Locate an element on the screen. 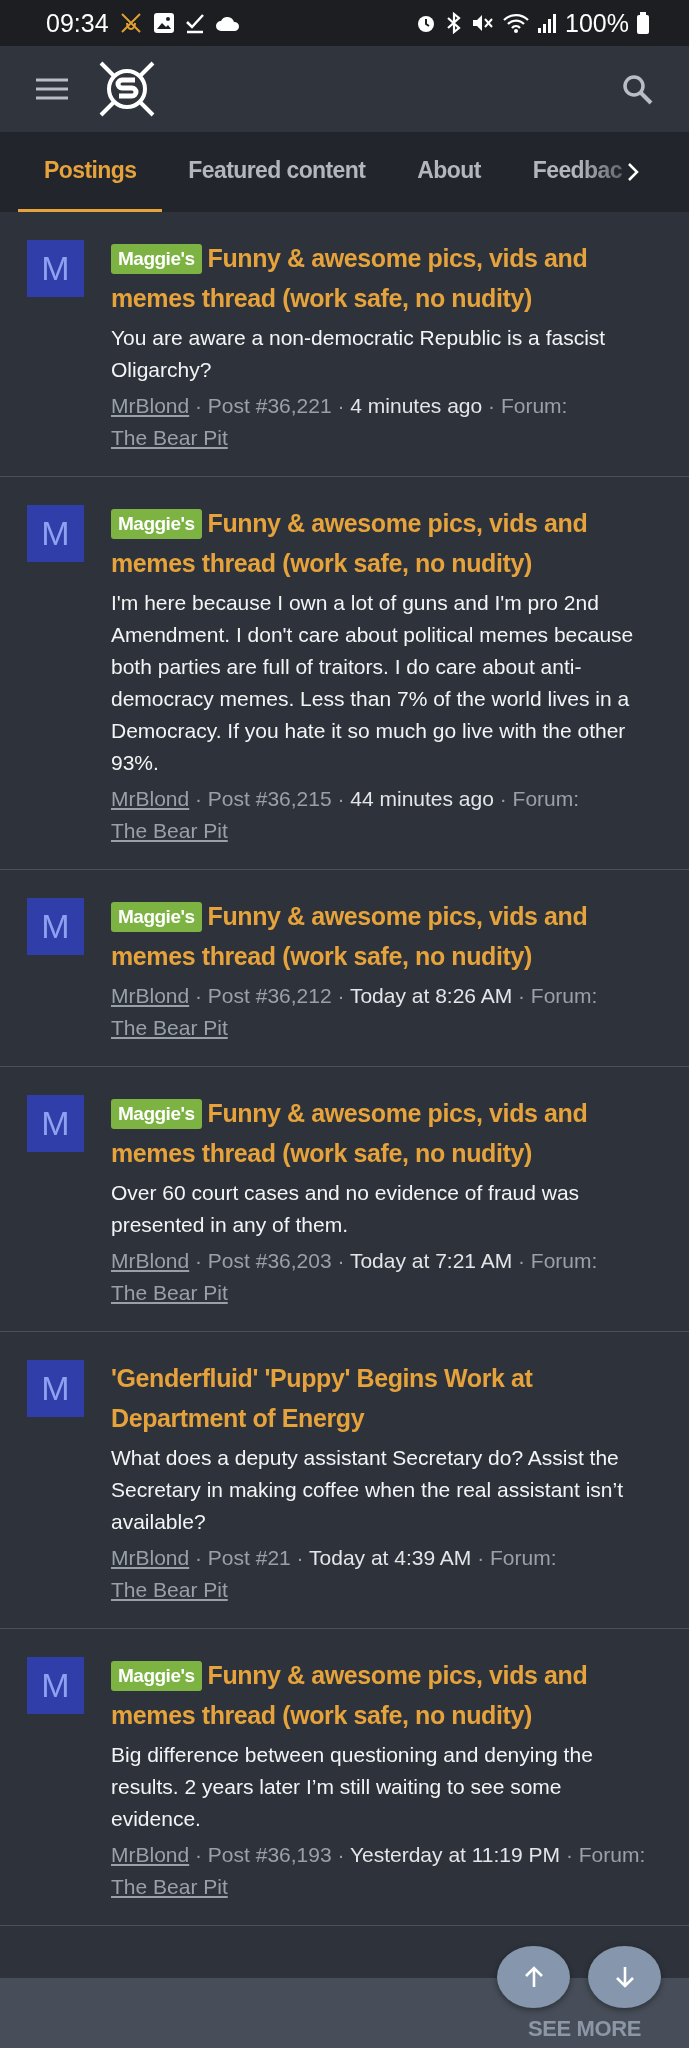  menu-icon is located at coordinates (52, 89).